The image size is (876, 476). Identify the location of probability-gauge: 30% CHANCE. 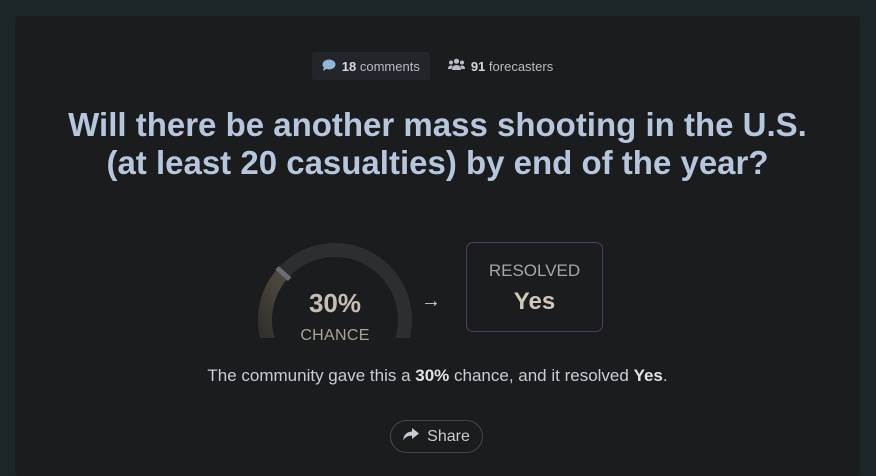
(335, 298).